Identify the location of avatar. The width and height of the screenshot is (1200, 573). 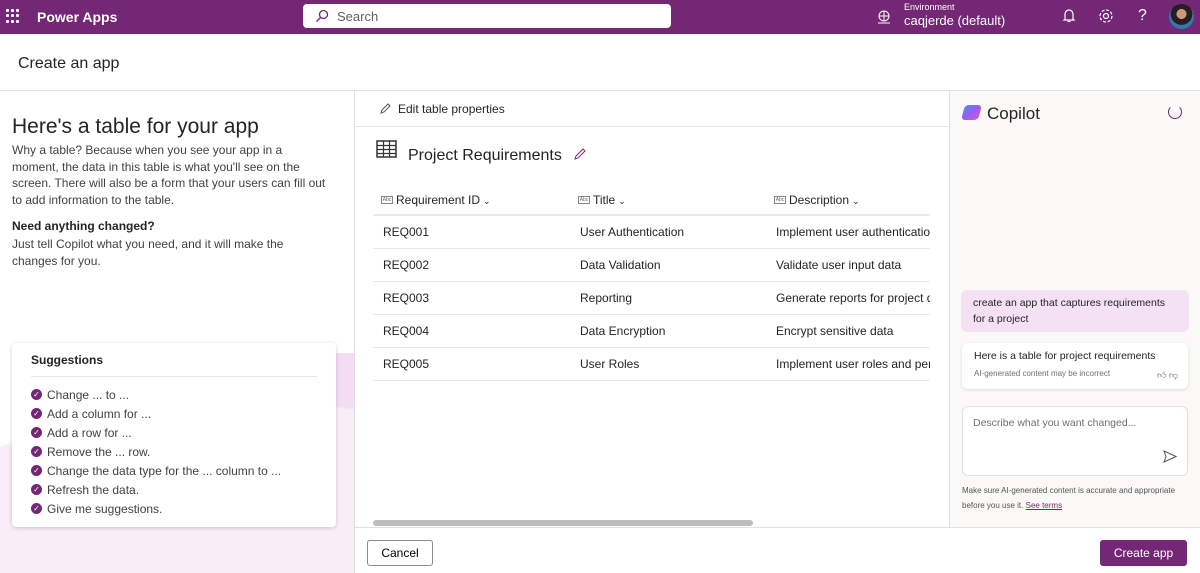
(1181, 16).